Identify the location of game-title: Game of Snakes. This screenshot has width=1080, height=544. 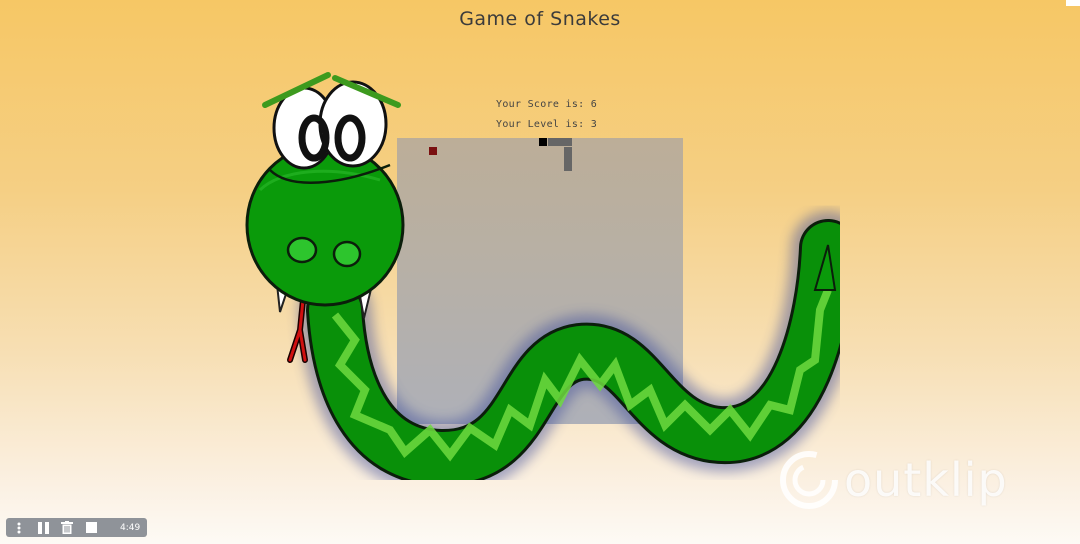
(540, 19).